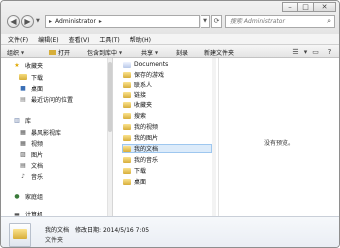  What do you see at coordinates (57, 230) in the screenshot?
I see `details-name: 我的文档` at bounding box center [57, 230].